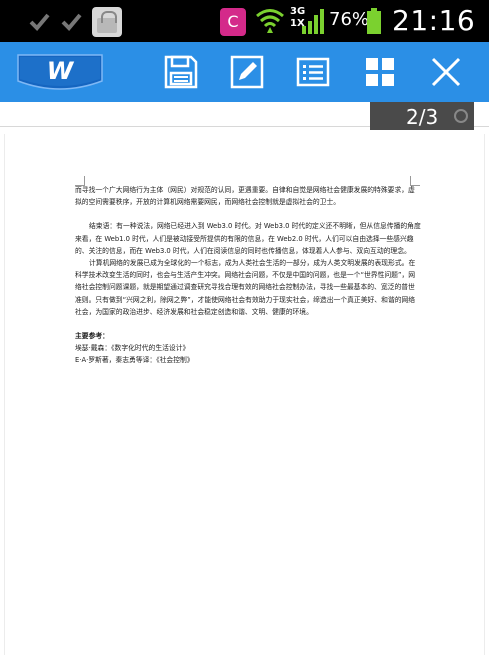  What do you see at coordinates (61, 71) in the screenshot?
I see `logo-letter: W` at bounding box center [61, 71].